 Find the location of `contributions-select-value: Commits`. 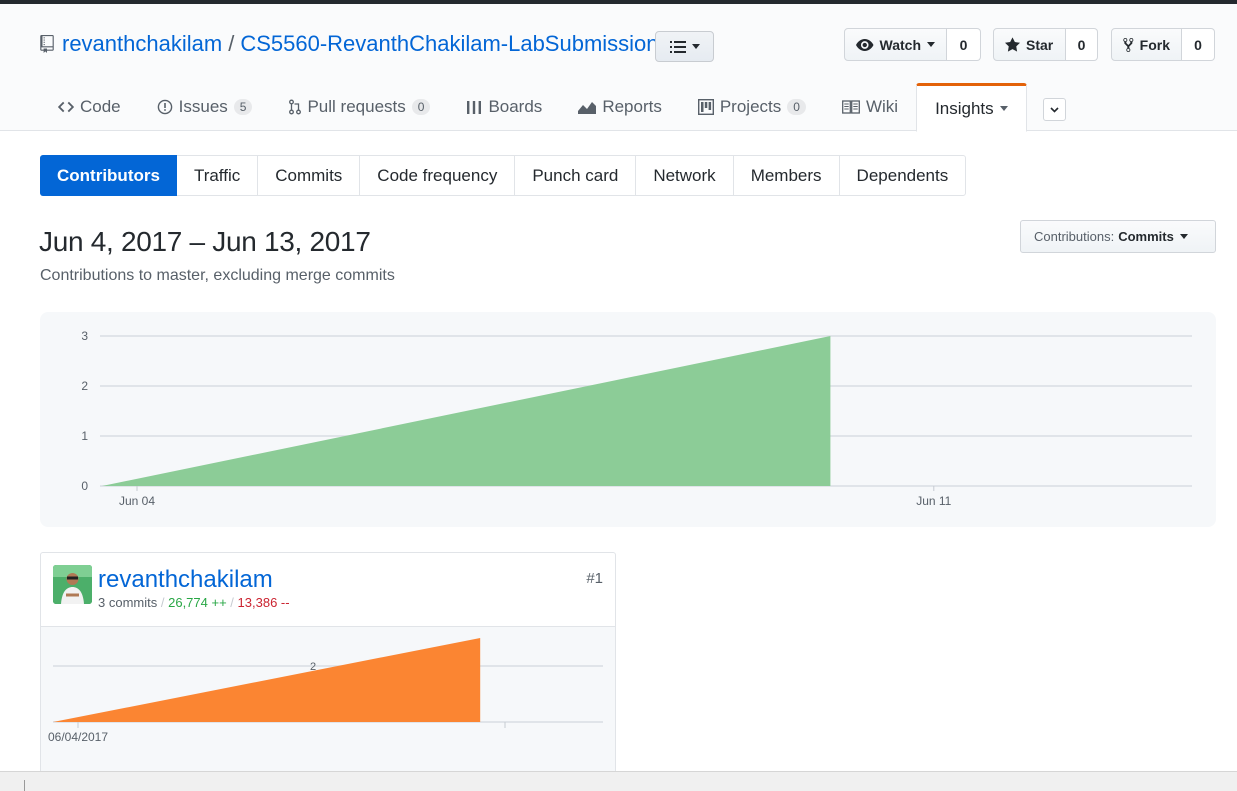

contributions-select-value: Commits is located at coordinates (1146, 236).